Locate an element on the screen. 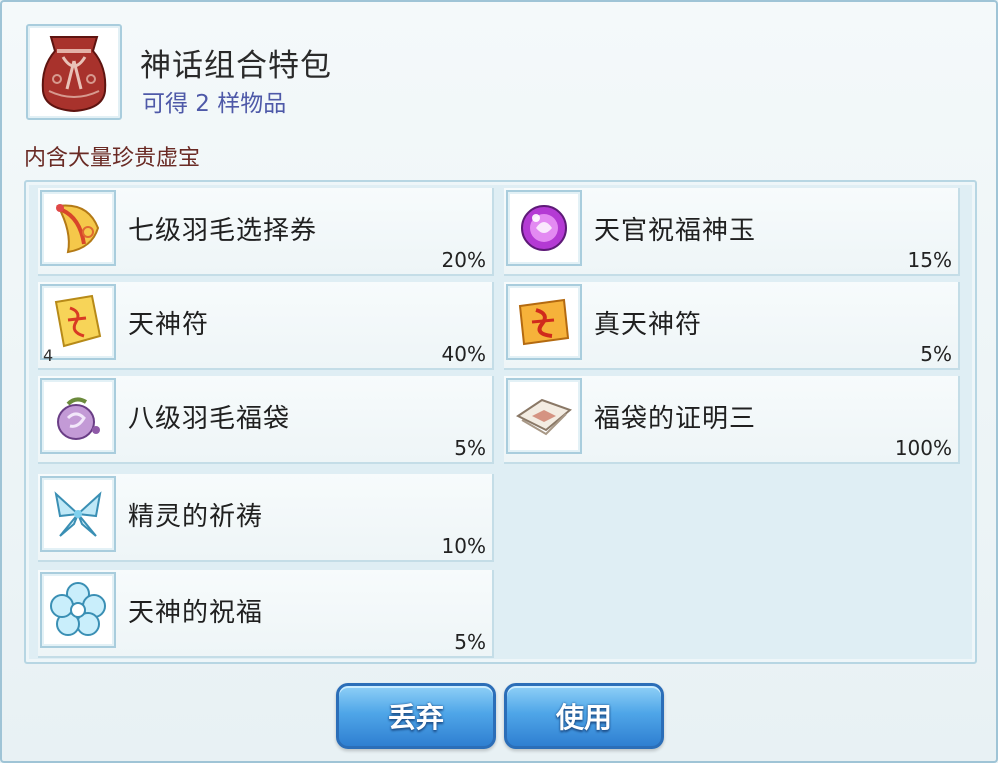 This screenshot has height=763, width=998. item-name: 精灵的祈祷 is located at coordinates (196, 517).